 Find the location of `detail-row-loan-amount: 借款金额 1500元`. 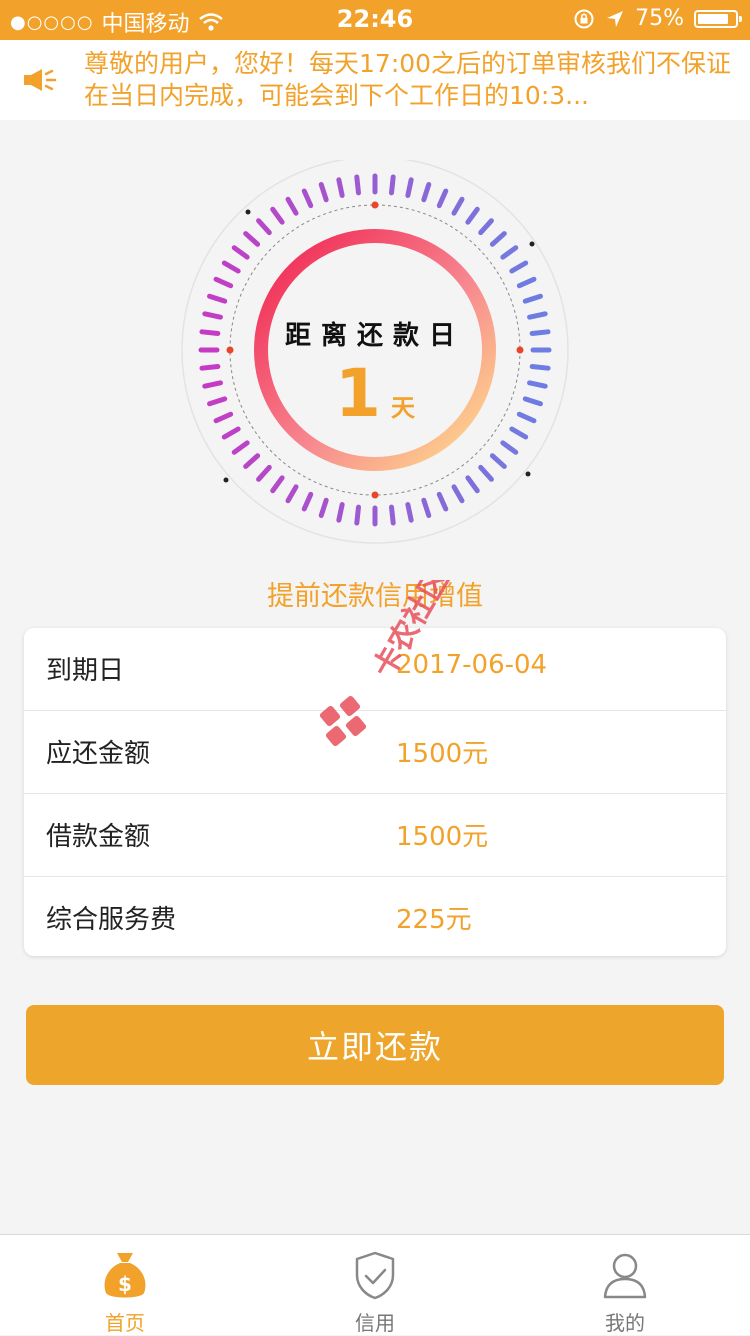

detail-row-loan-amount: 借款金额 1500元 is located at coordinates (375, 835).